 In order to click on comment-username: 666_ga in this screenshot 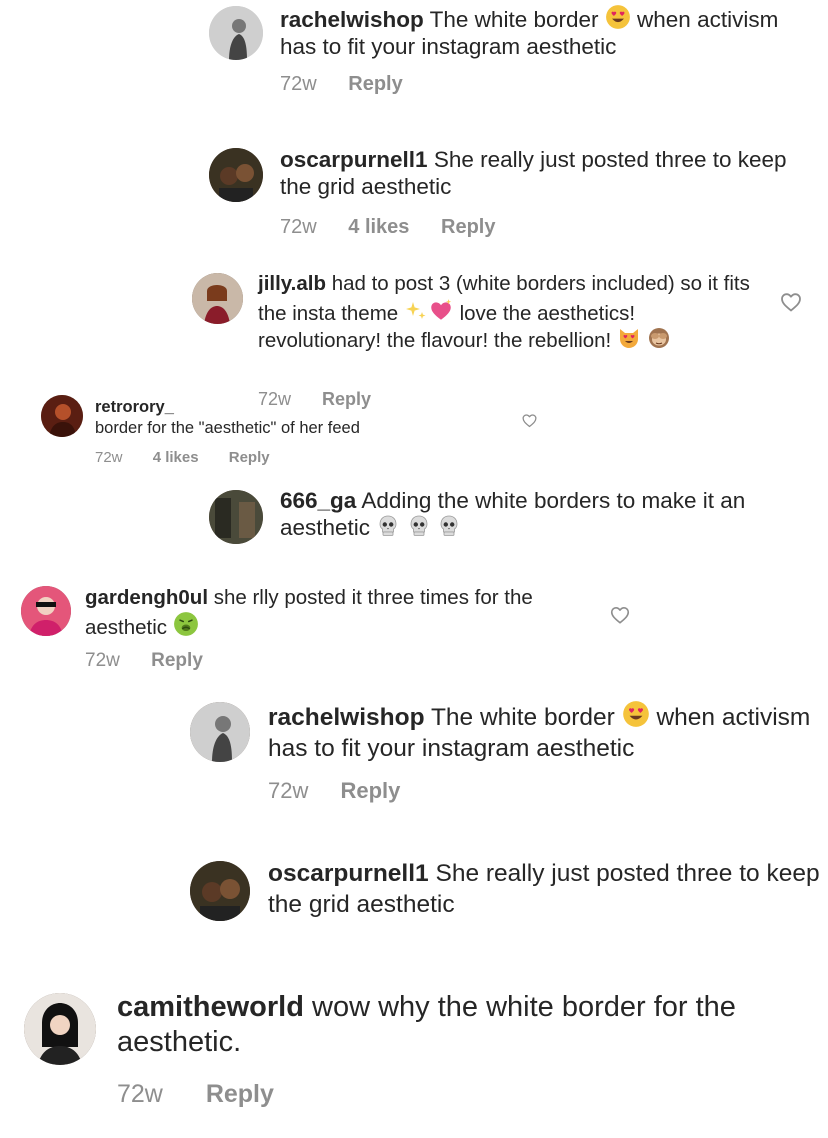, I will do `click(318, 500)`.